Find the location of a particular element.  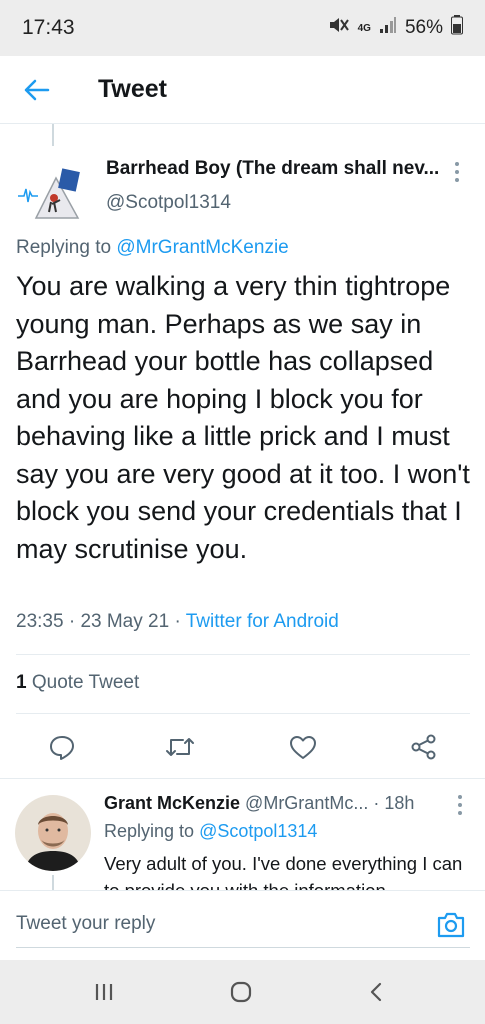

camera-icon is located at coordinates (451, 925).